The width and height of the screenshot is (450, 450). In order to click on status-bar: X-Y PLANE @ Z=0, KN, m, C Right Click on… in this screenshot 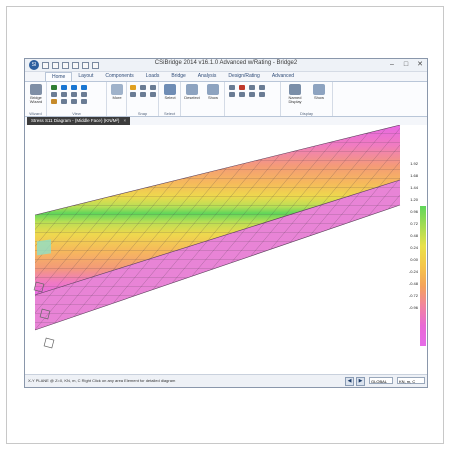, I will do `click(226, 380)`.